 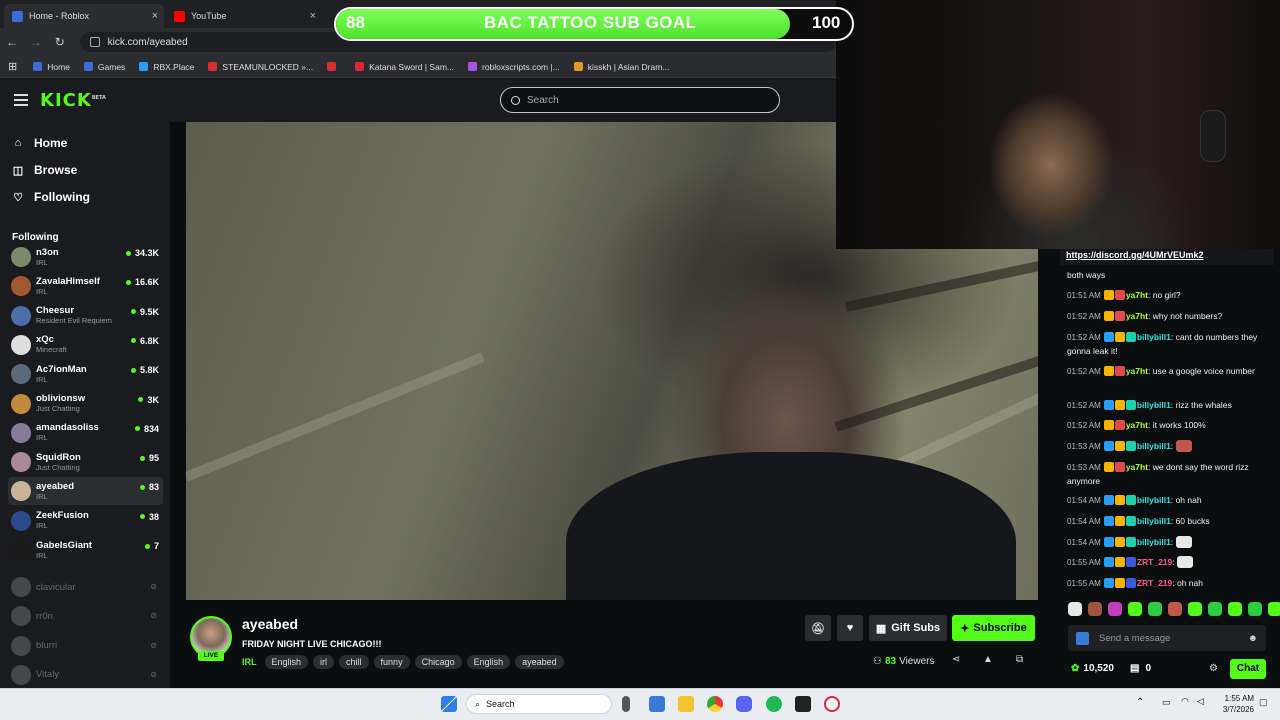 I want to click on browser-tab-youtube: YouTube ×, so click(x=244, y=16).